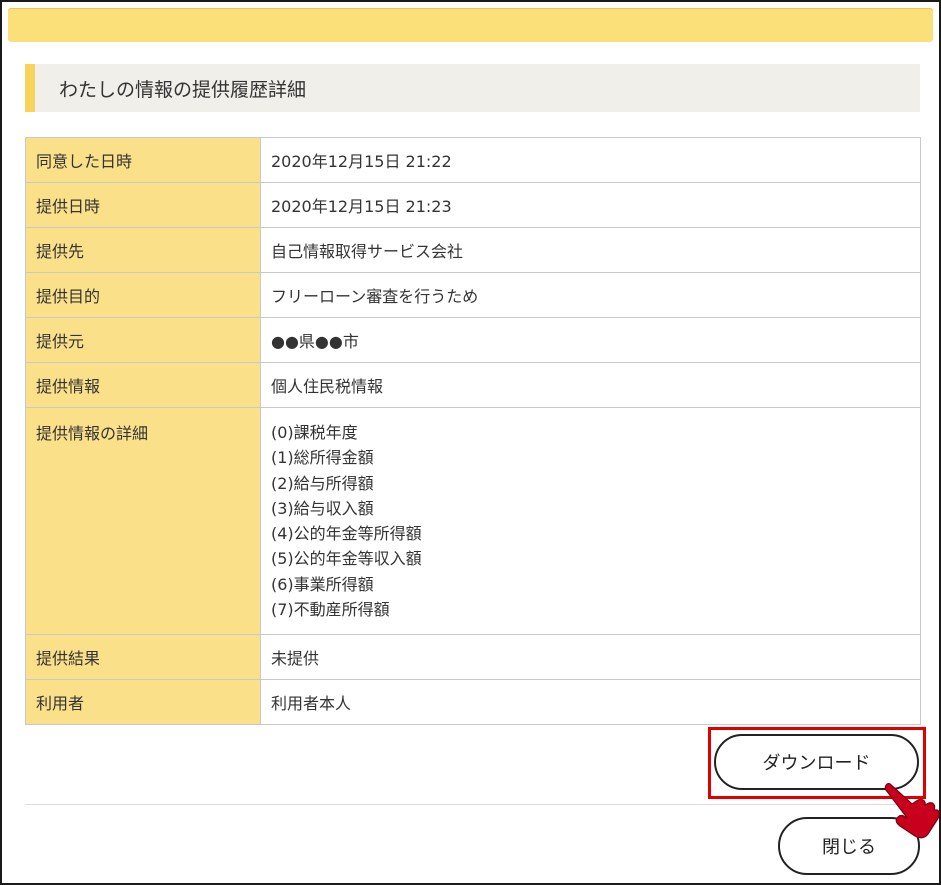 Image resolution: width=941 pixels, height=885 pixels. Describe the element at coordinates (143, 385) in the screenshot. I see `row-label-info: 提供情報` at that location.